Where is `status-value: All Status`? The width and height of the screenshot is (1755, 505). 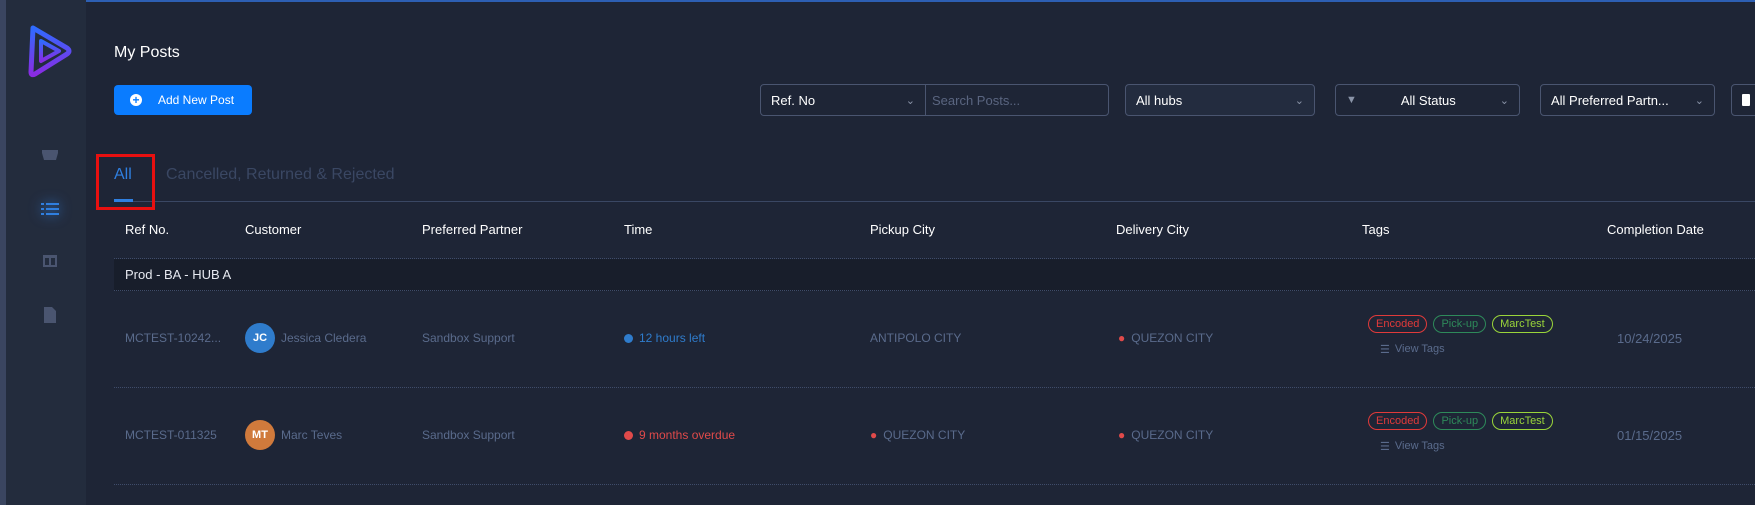 status-value: All Status is located at coordinates (1428, 100).